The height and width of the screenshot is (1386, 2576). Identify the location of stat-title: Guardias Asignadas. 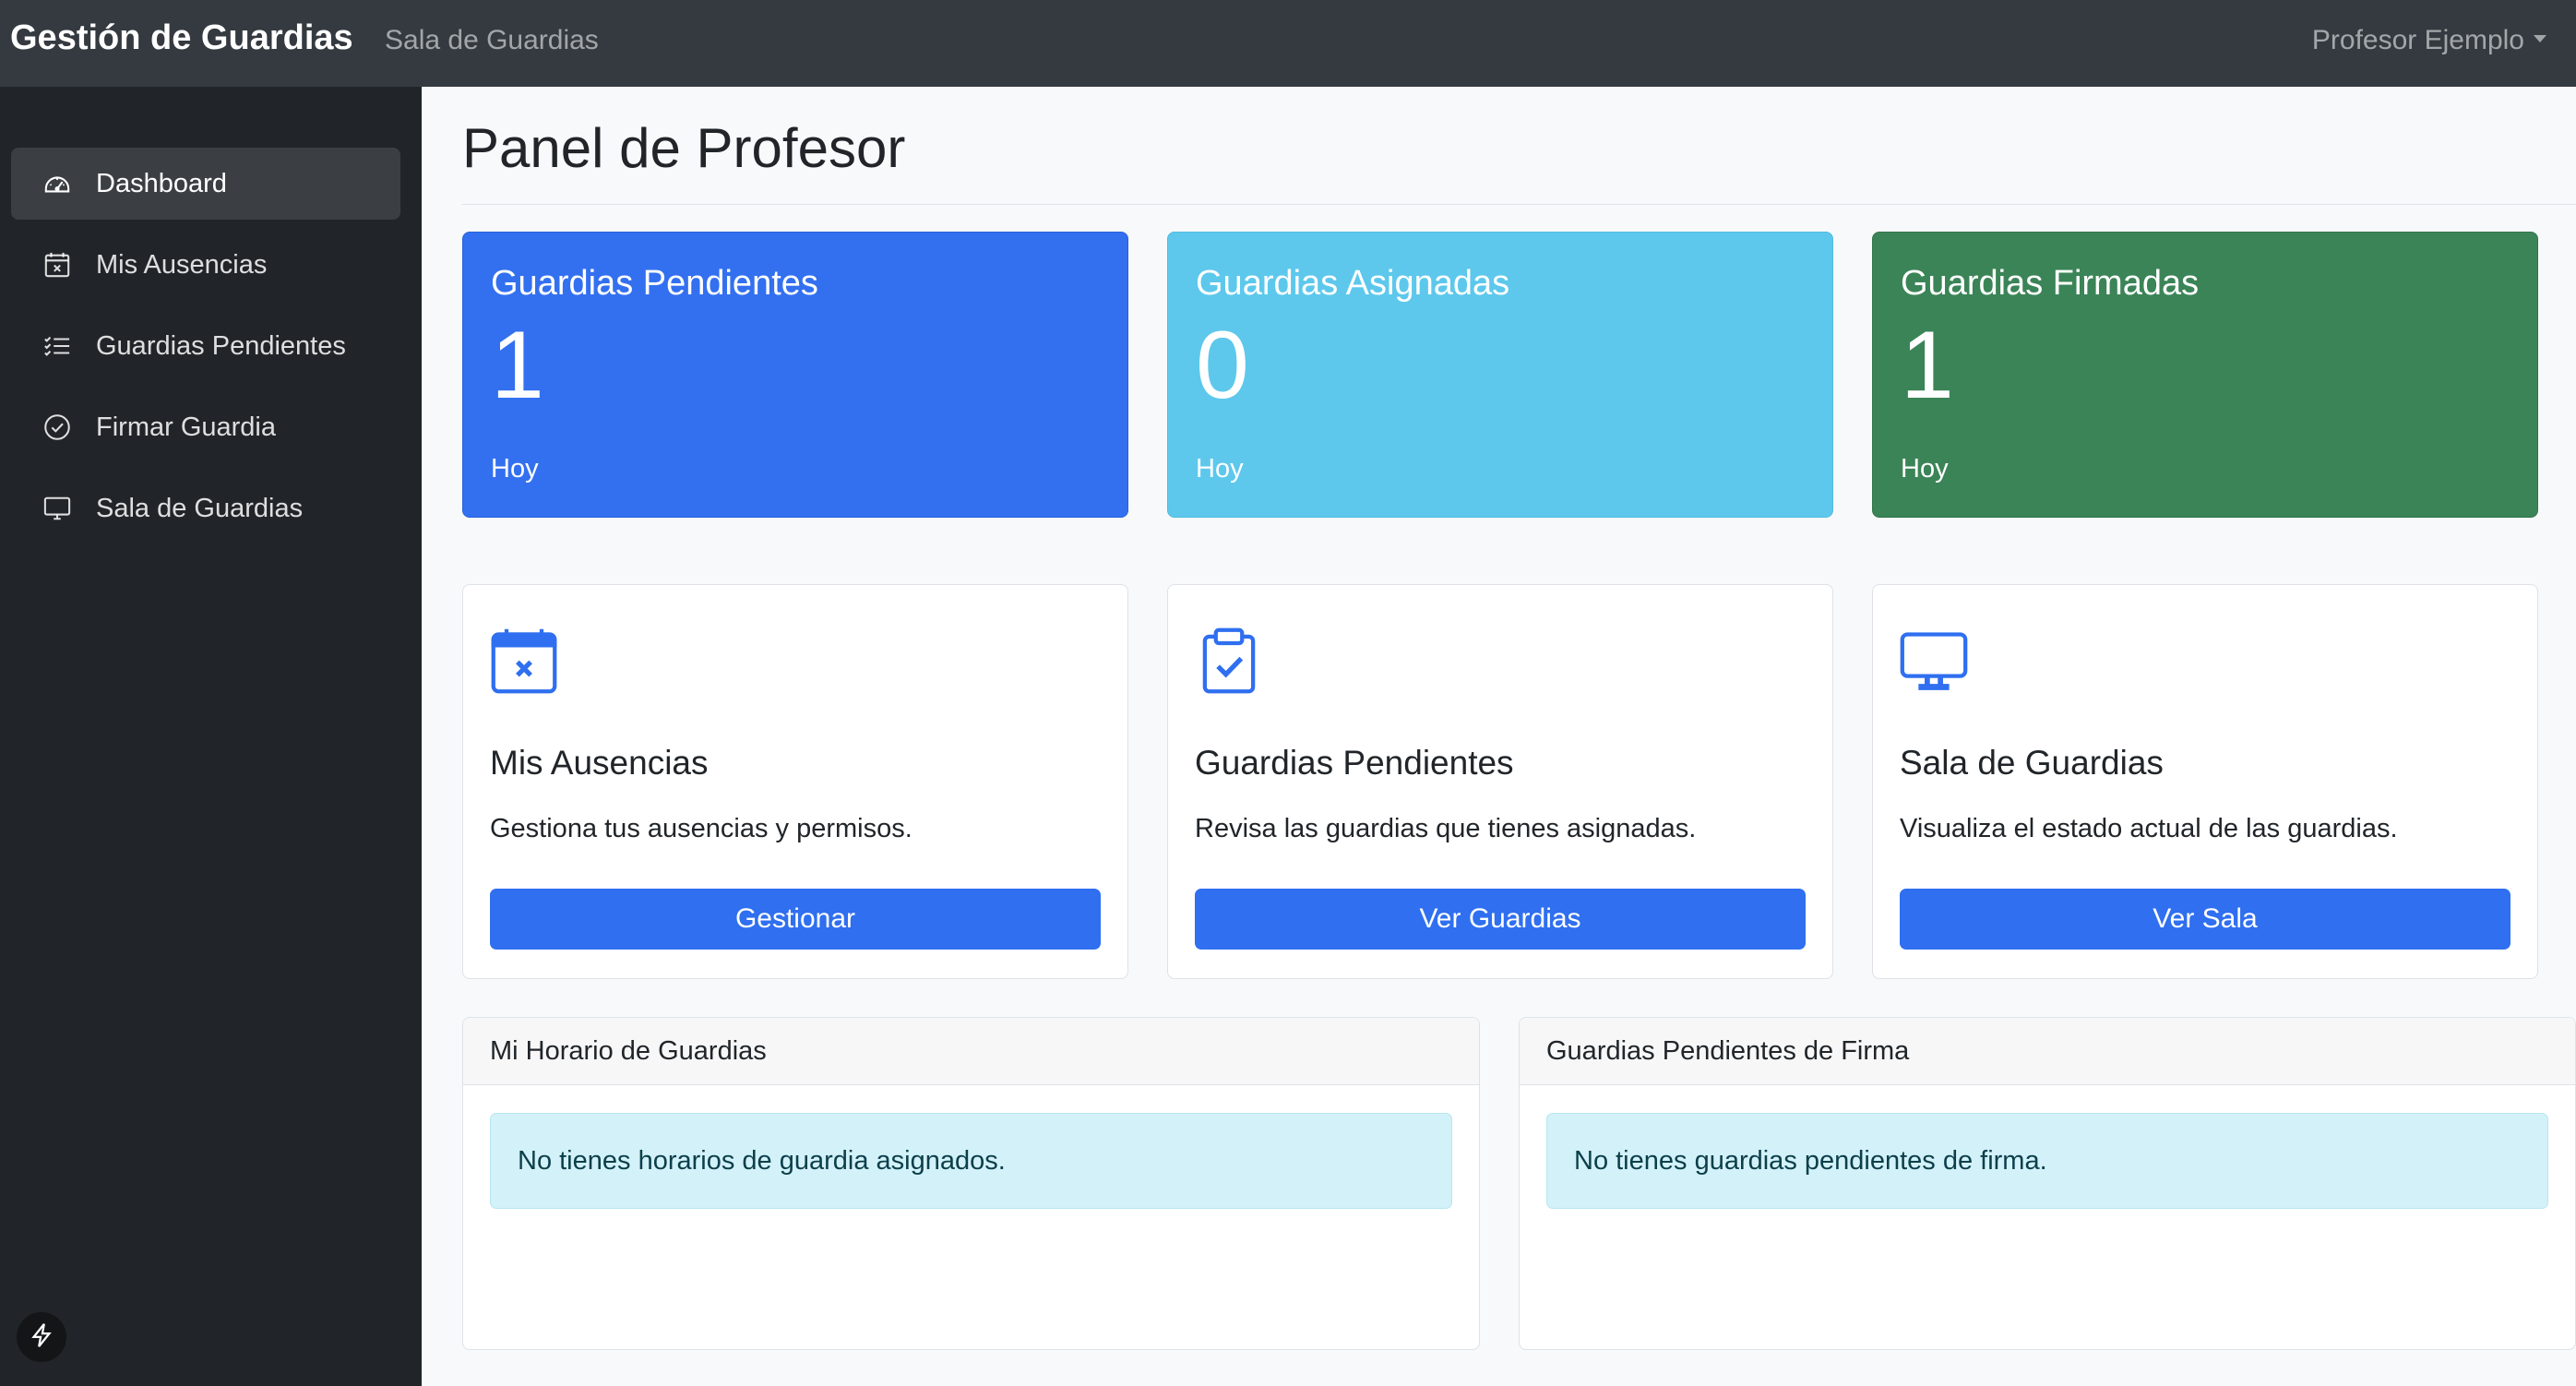
(1353, 283).